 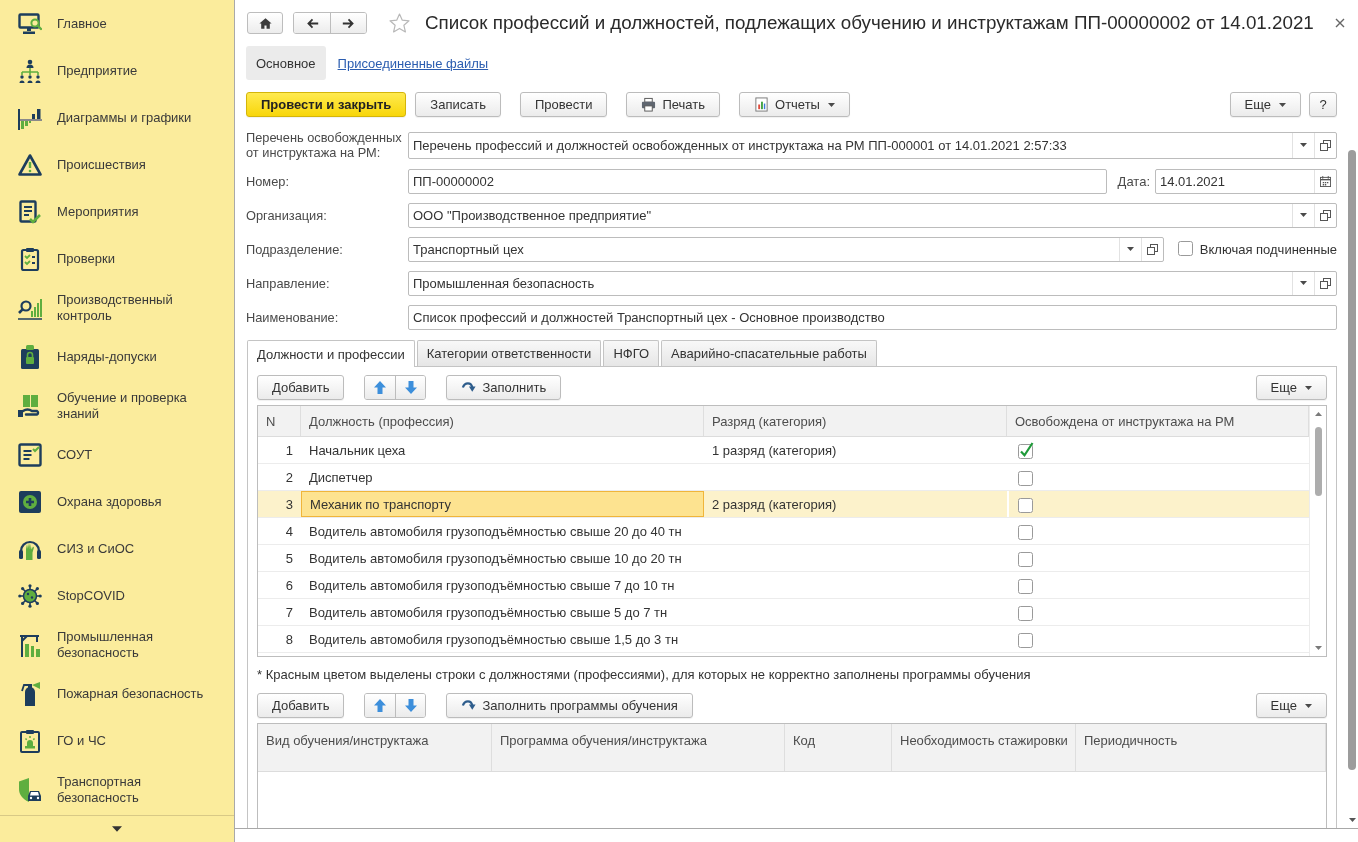 I want to click on home-icon, so click(x=265, y=23).